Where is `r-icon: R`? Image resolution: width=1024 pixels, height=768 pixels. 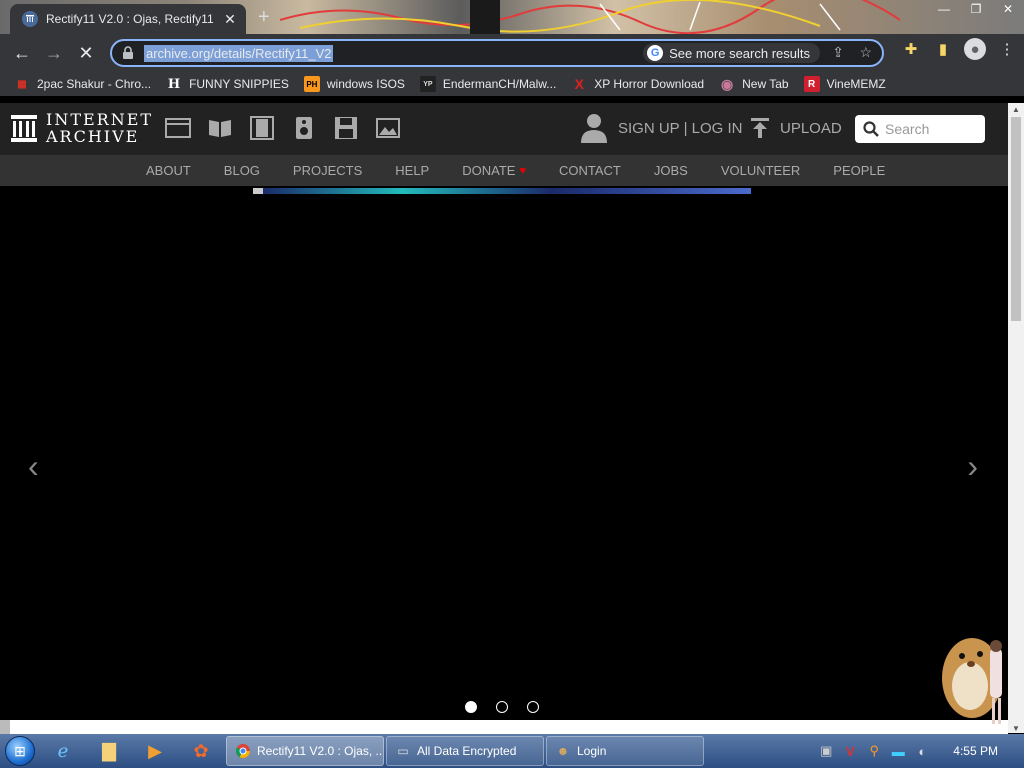
r-icon: R is located at coordinates (811, 84).